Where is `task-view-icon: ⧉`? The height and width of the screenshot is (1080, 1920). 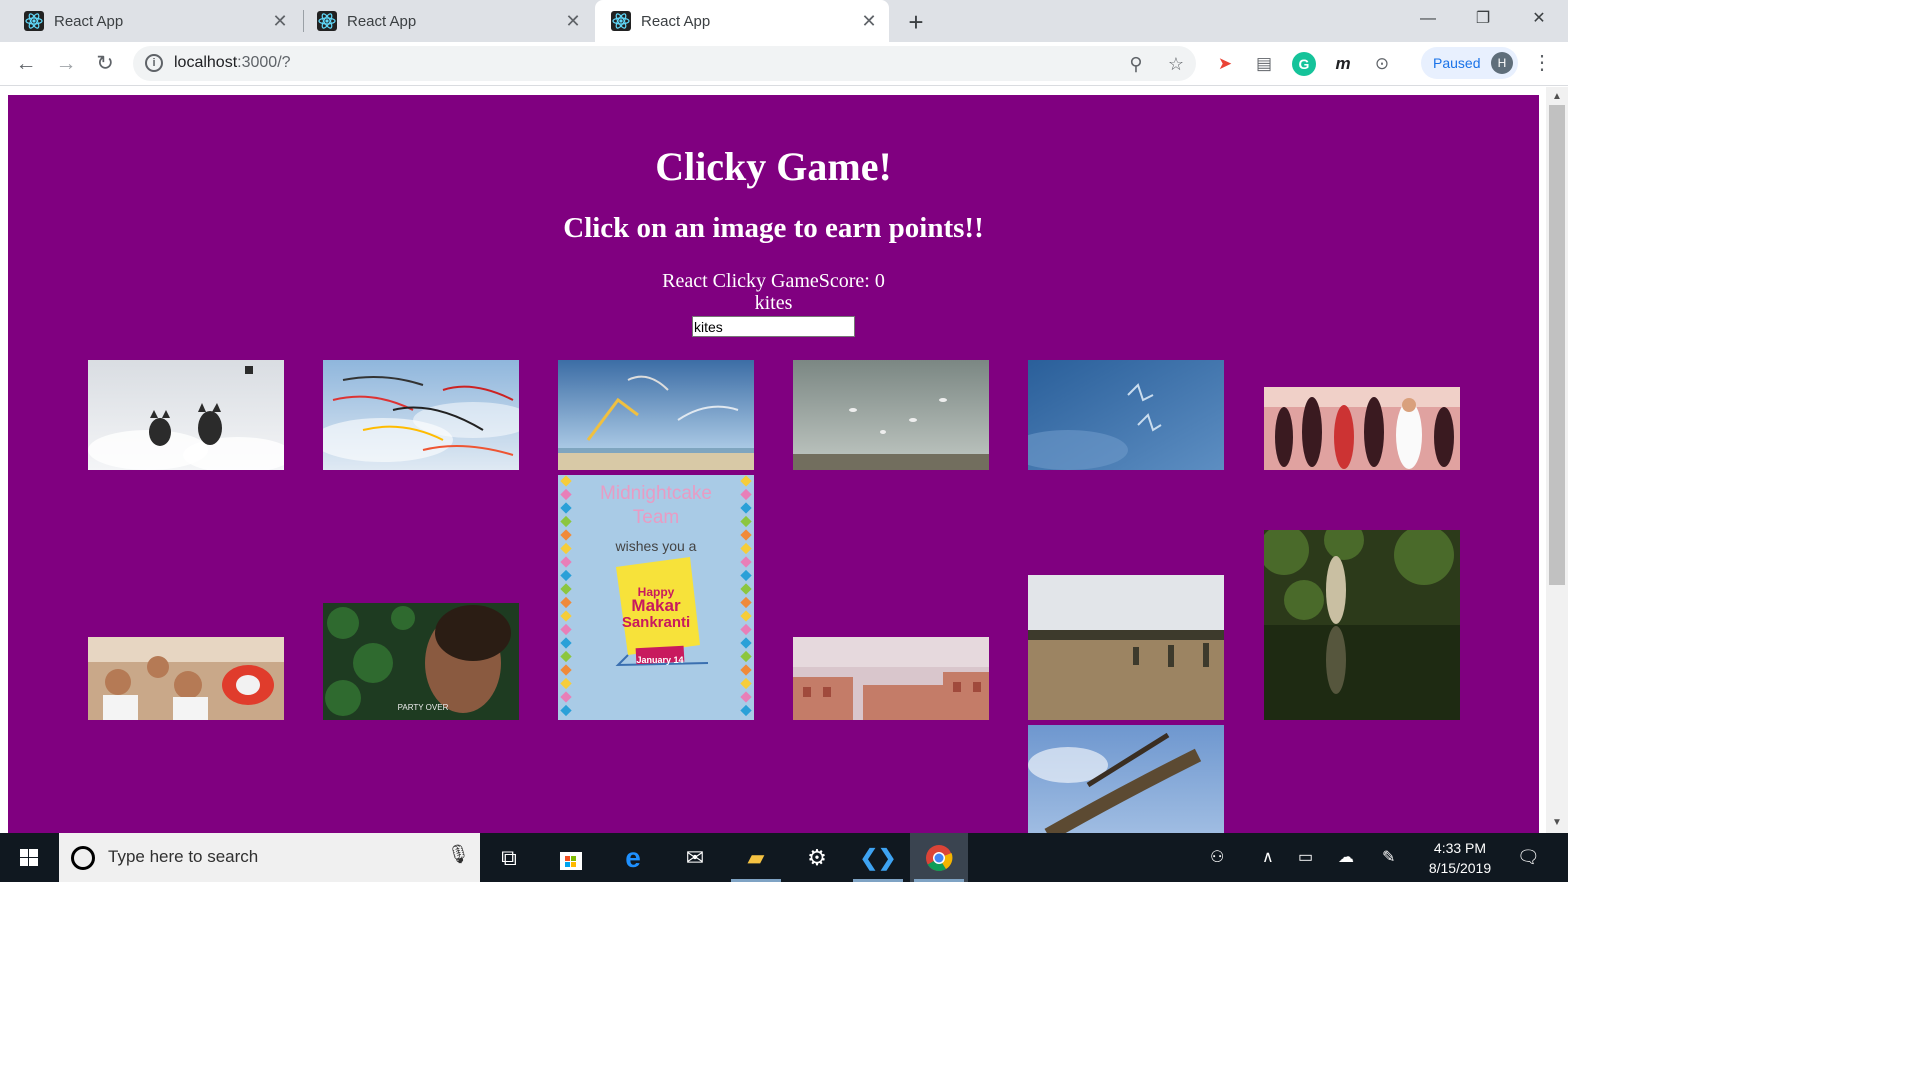
task-view-icon: ⧉ is located at coordinates (509, 857).